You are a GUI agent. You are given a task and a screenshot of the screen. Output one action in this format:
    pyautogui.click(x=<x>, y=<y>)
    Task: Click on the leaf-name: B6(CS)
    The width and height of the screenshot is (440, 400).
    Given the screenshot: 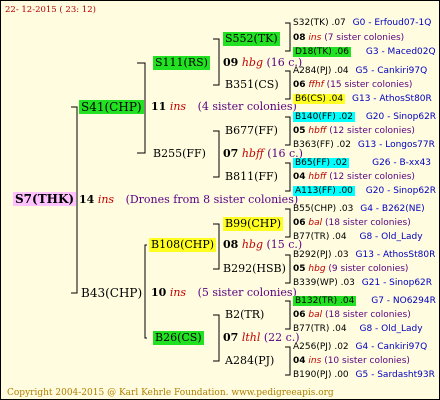 What is the action you would take?
    pyautogui.click(x=310, y=99)
    